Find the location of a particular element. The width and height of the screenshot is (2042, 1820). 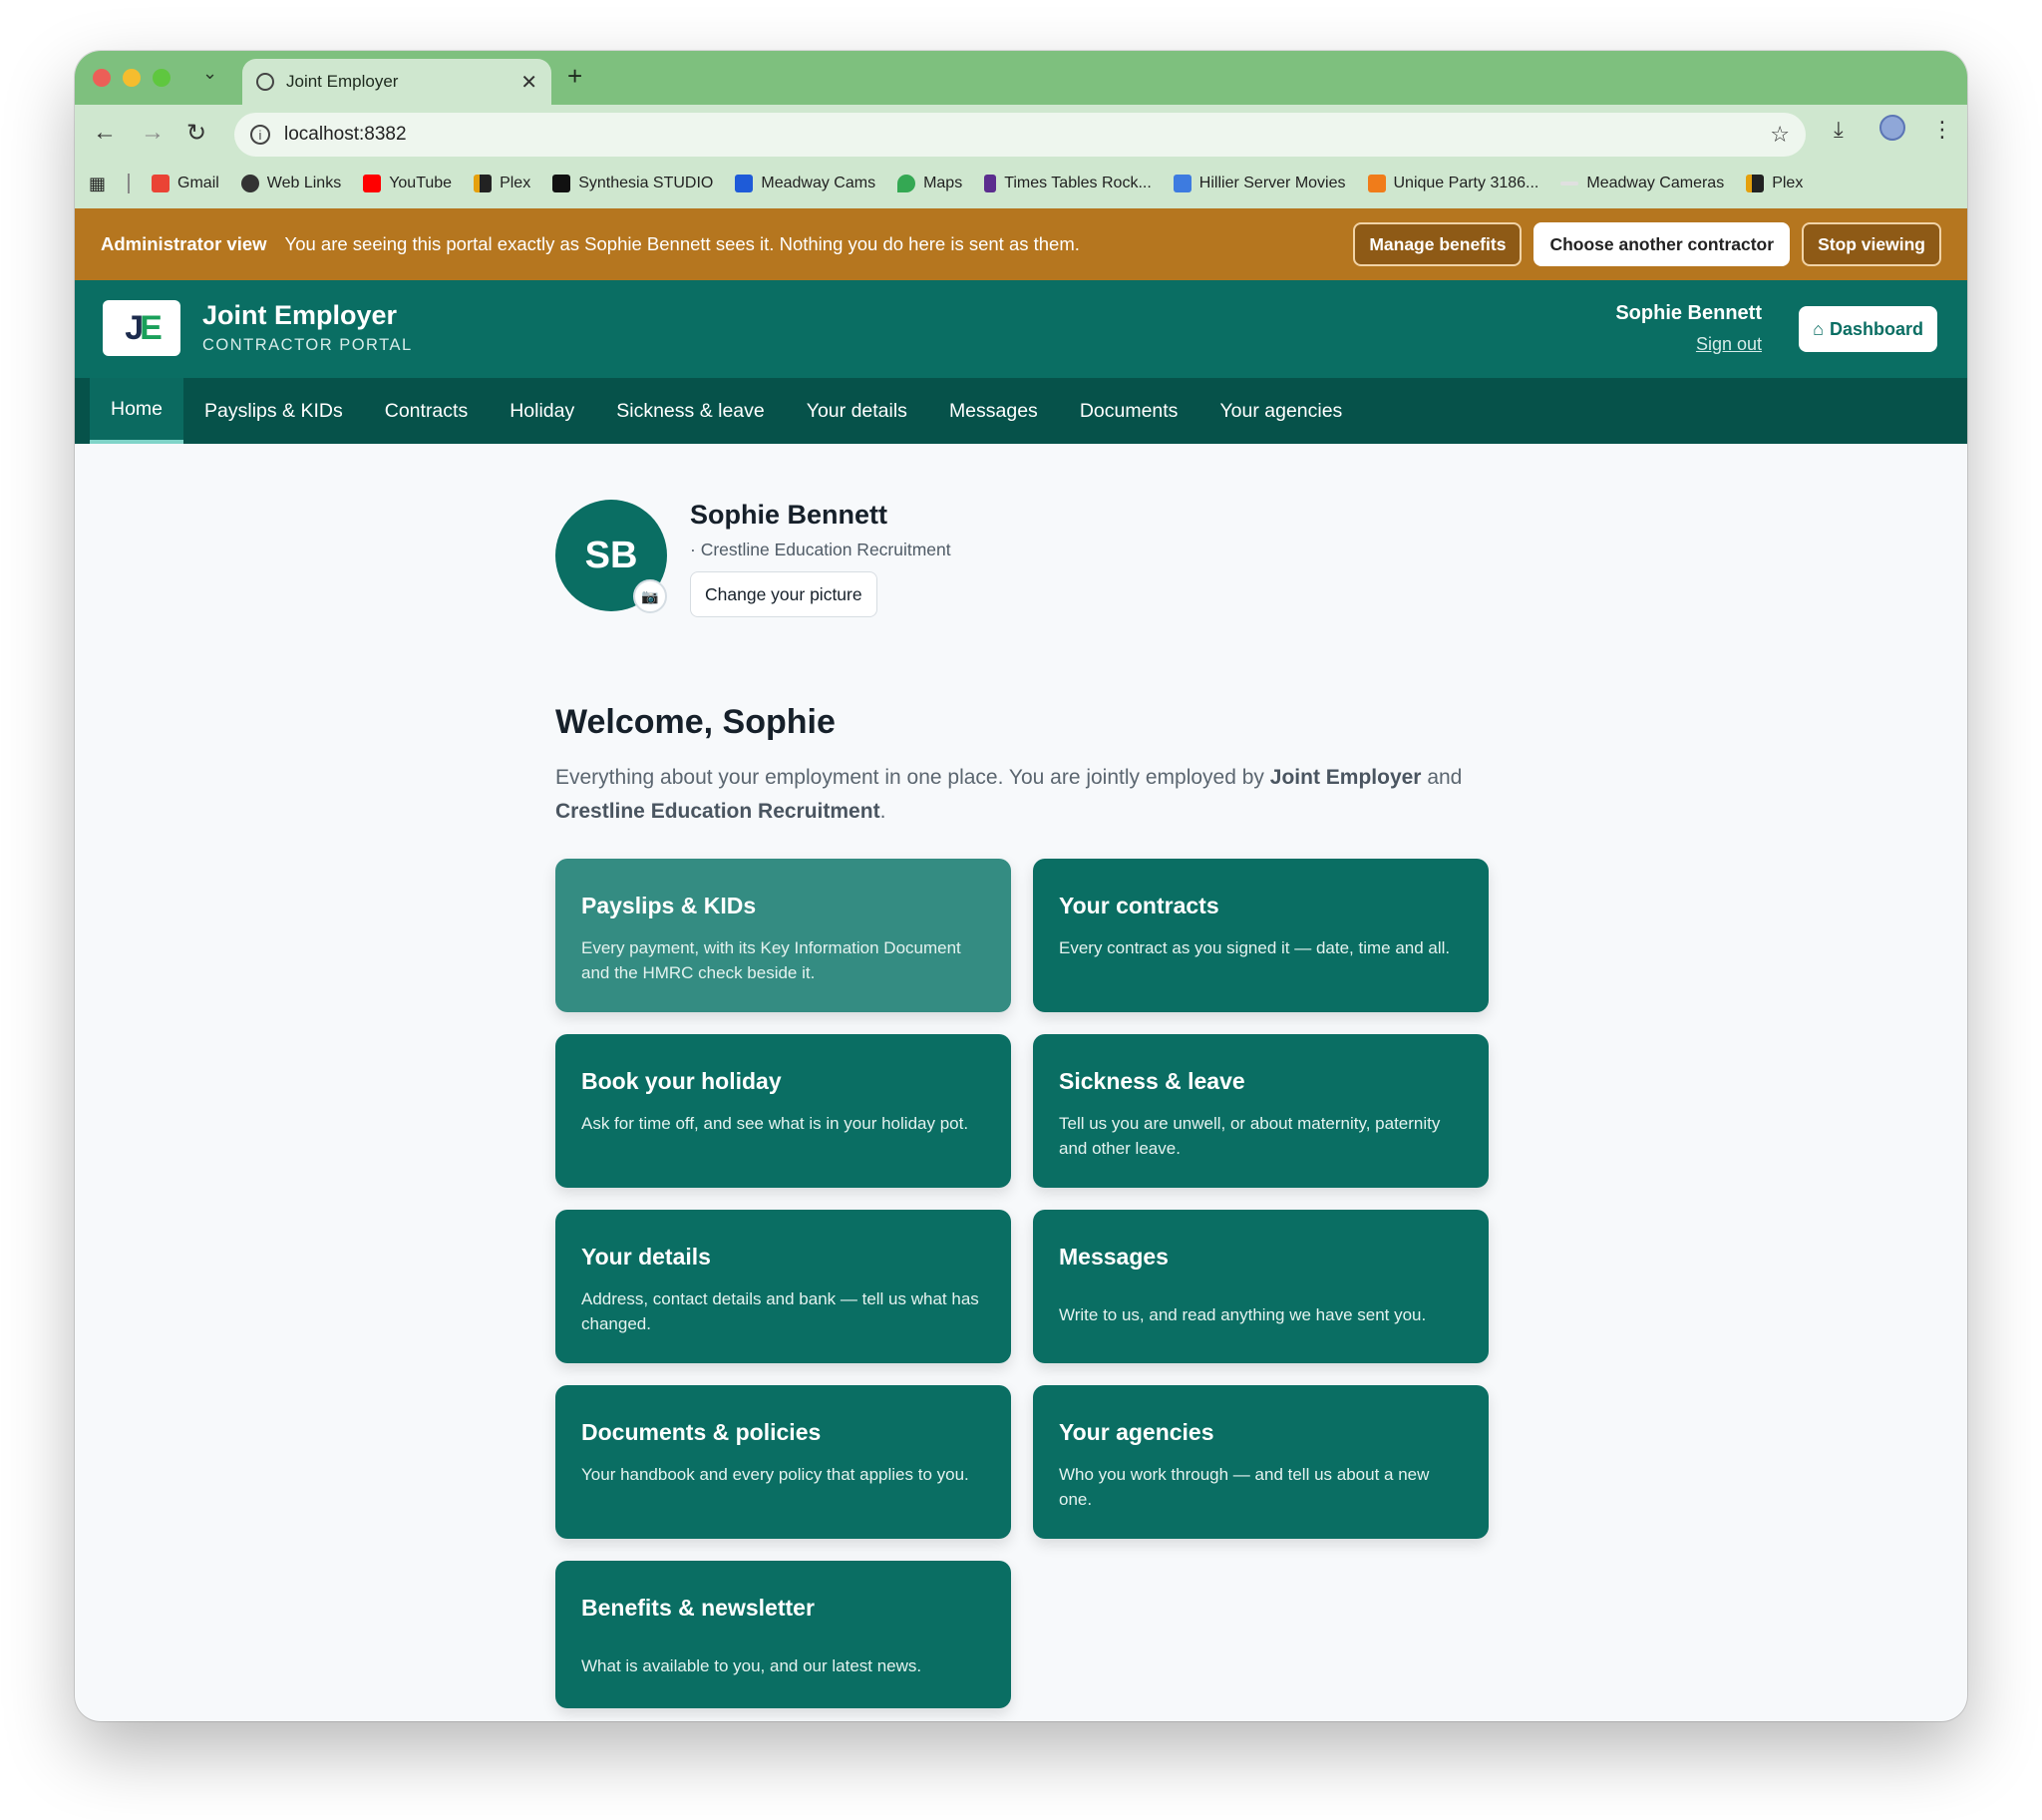

stop-viewing-button: Stop viewing is located at coordinates (1871, 244).